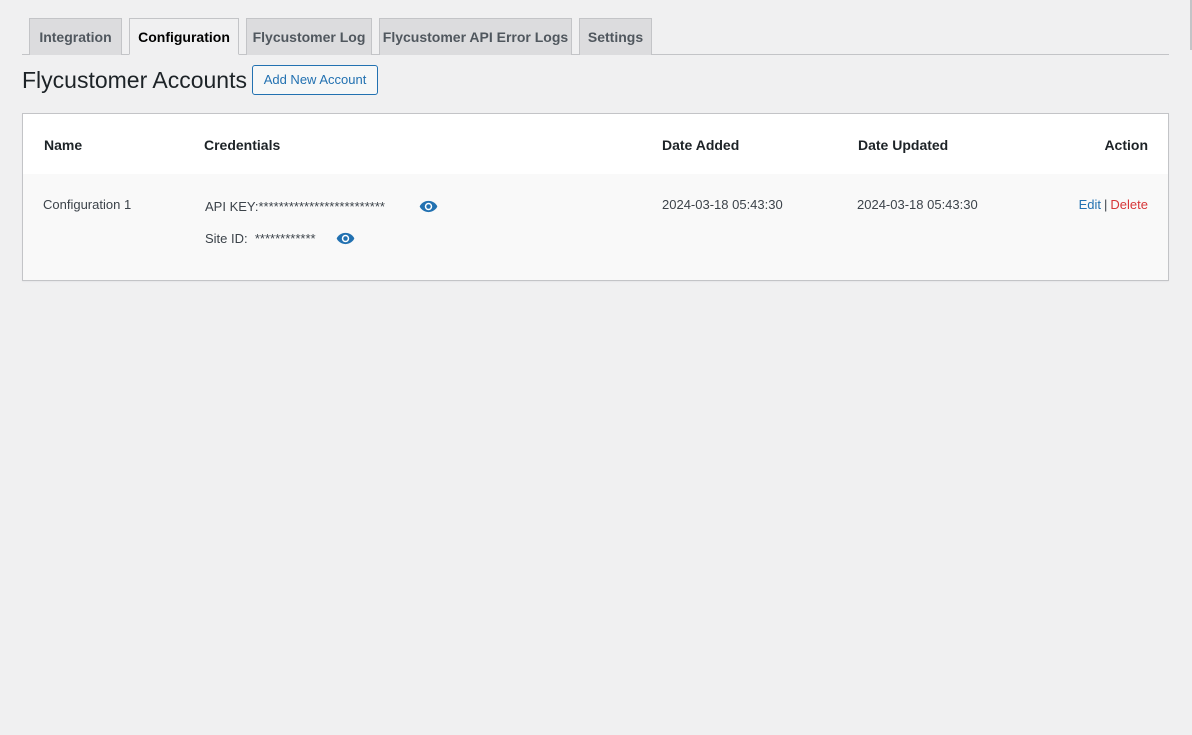 Image resolution: width=1192 pixels, height=735 pixels. I want to click on tab-integration: Integration, so click(75, 36).